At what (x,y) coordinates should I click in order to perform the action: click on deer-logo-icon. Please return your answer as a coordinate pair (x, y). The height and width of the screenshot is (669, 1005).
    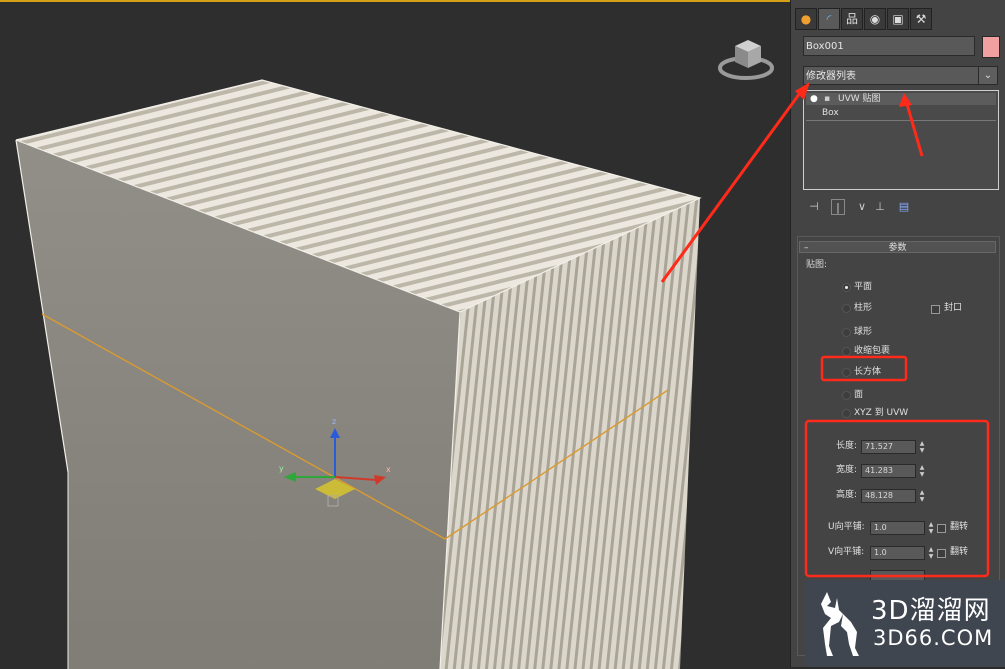
    Looking at the image, I should click on (840, 624).